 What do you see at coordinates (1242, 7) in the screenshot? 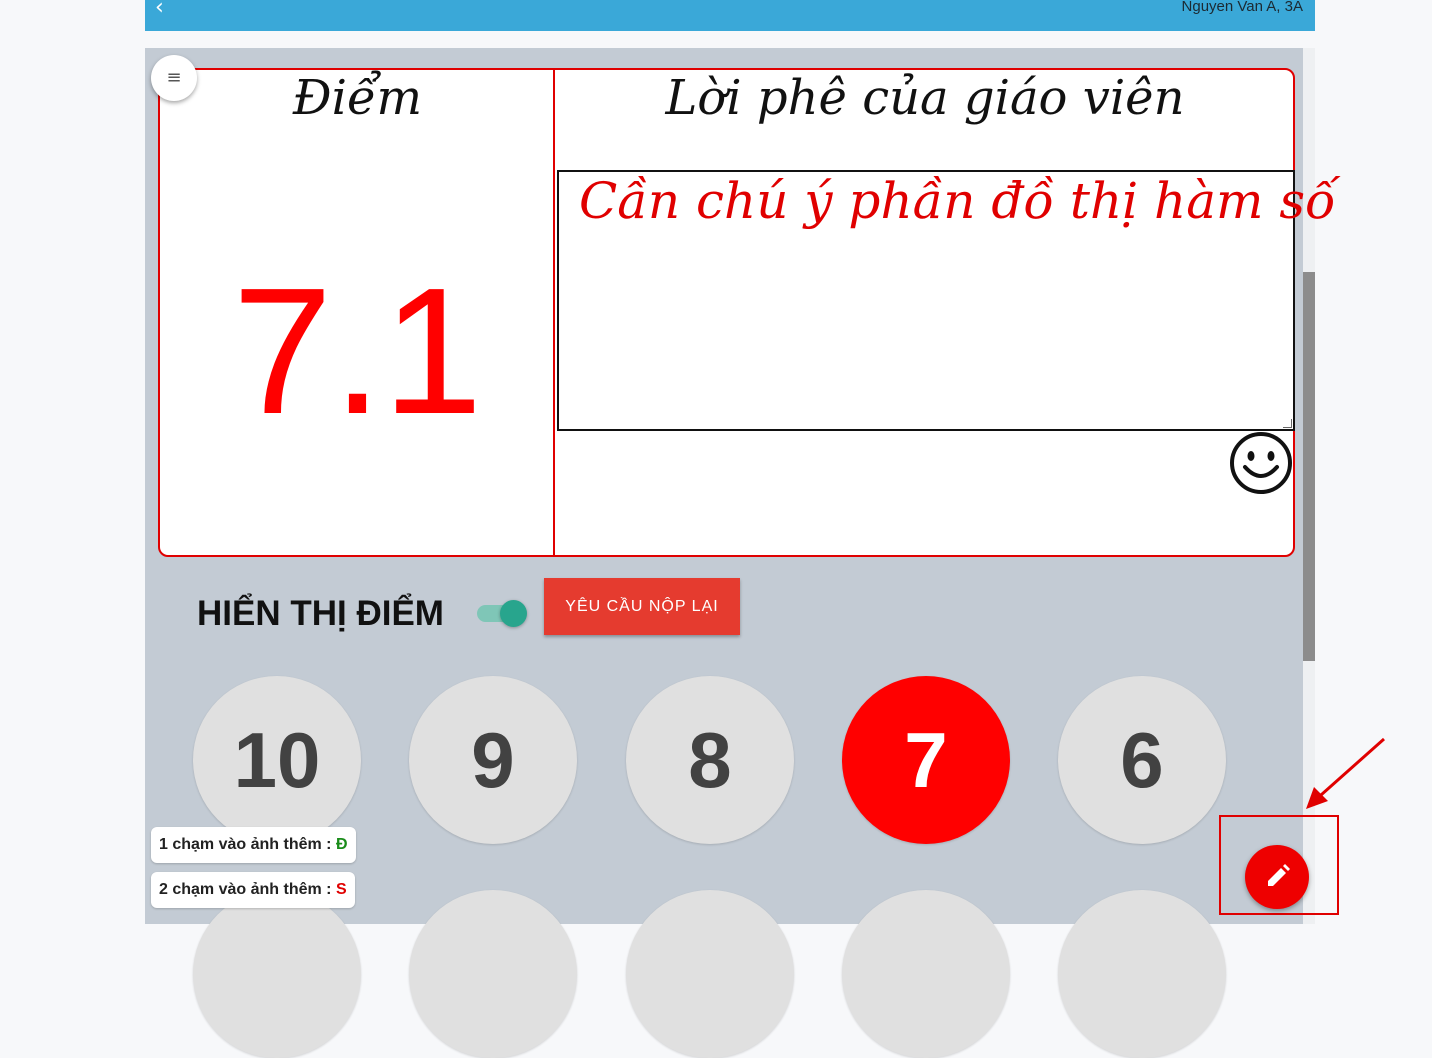
I see `student-name: Nguyen Van A, 3A` at bounding box center [1242, 7].